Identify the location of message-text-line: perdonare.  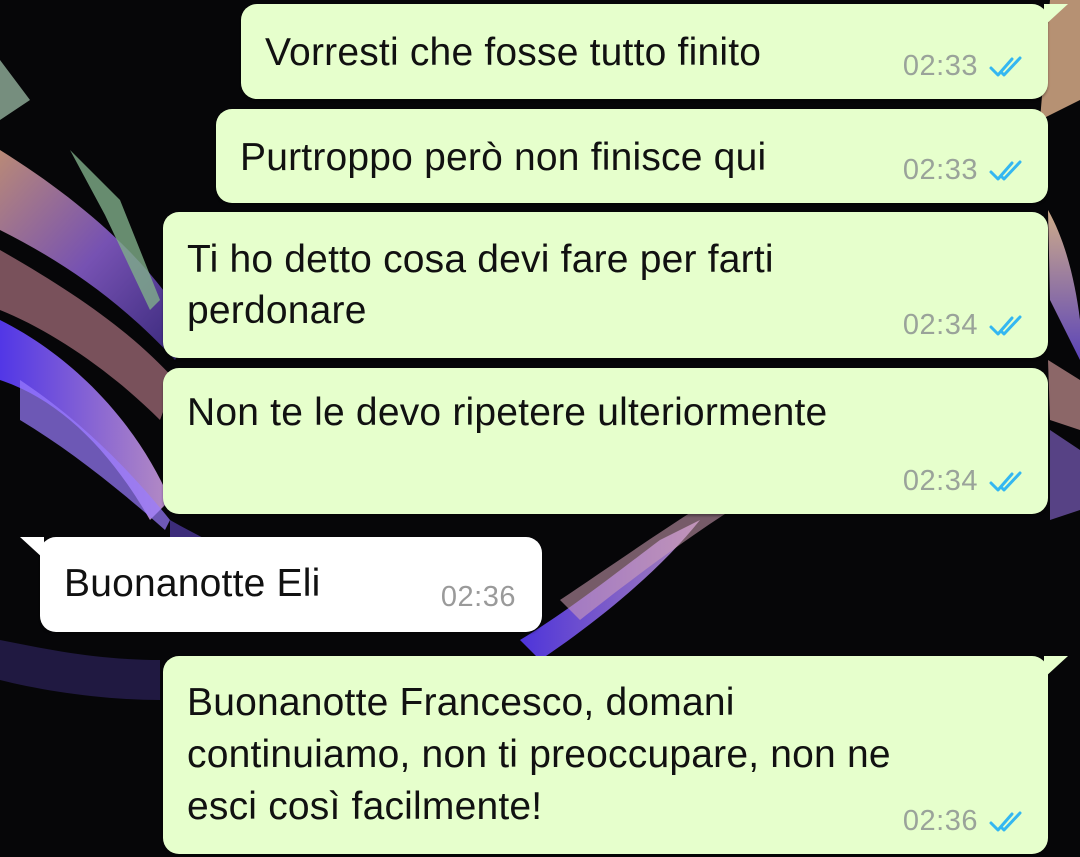
(277, 310).